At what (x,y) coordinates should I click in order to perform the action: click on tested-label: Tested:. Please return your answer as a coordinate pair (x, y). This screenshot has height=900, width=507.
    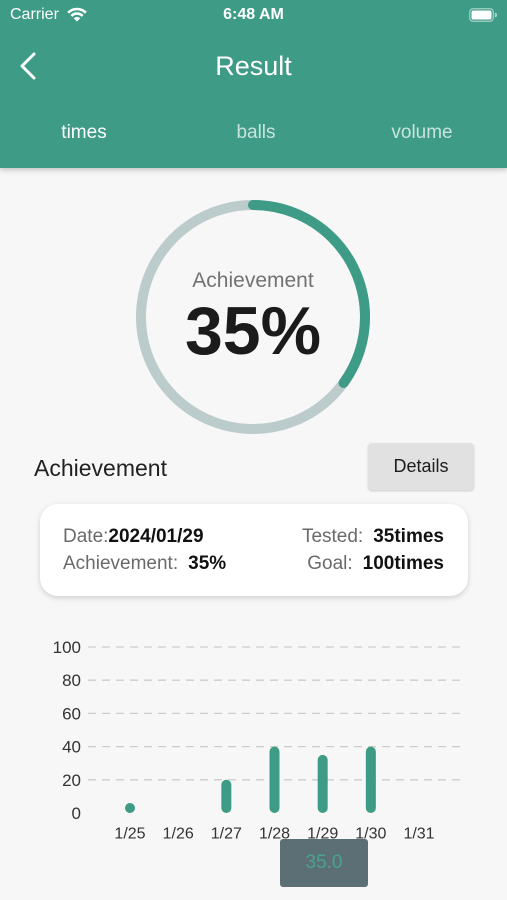
    Looking at the image, I should click on (332, 536).